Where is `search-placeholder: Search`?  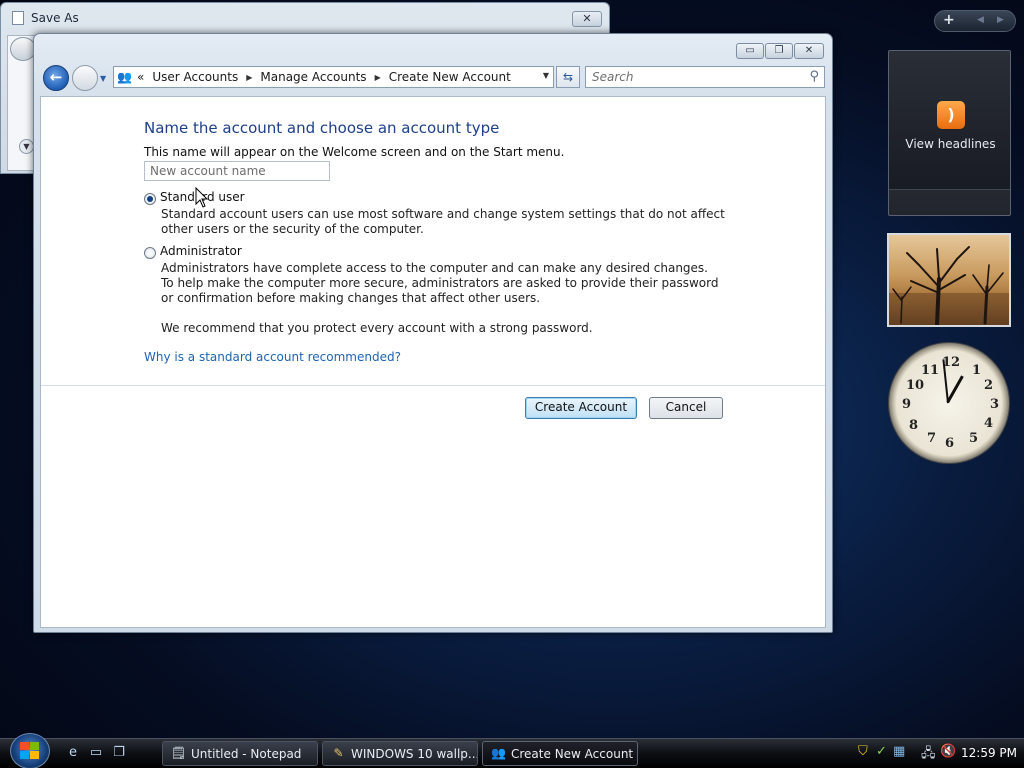
search-placeholder: Search is located at coordinates (613, 77).